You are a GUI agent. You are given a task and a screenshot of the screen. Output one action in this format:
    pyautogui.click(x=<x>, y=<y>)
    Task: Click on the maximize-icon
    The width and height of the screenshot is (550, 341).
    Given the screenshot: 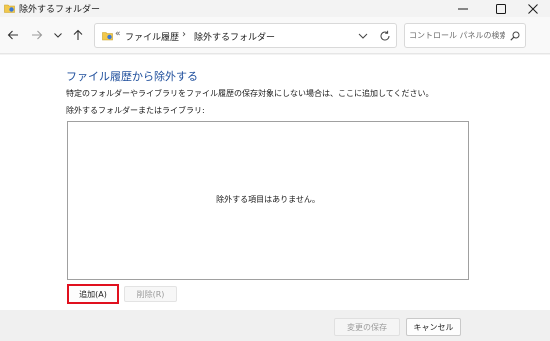 What is the action you would take?
    pyautogui.click(x=501, y=8)
    